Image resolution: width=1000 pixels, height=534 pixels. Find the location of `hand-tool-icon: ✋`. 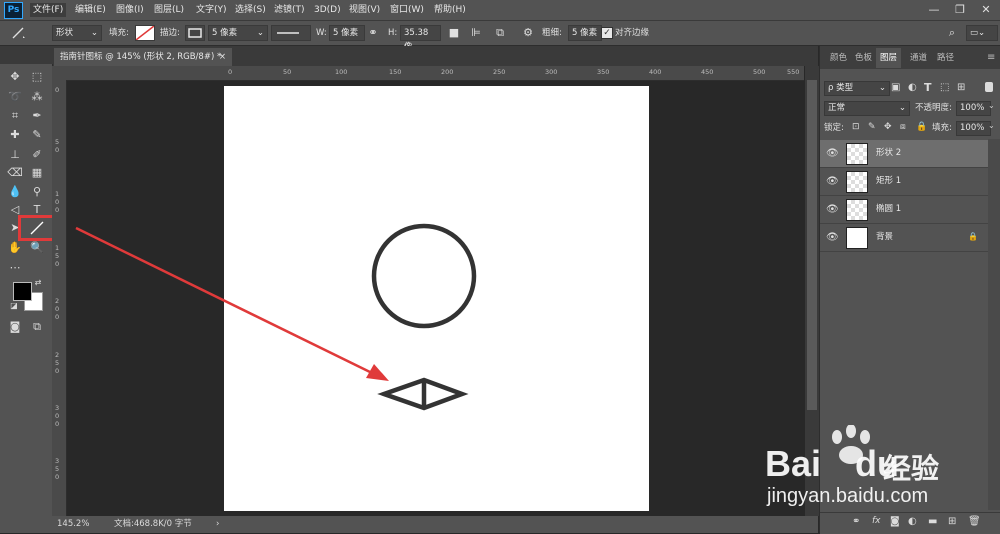

hand-tool-icon: ✋ is located at coordinates (15, 248).